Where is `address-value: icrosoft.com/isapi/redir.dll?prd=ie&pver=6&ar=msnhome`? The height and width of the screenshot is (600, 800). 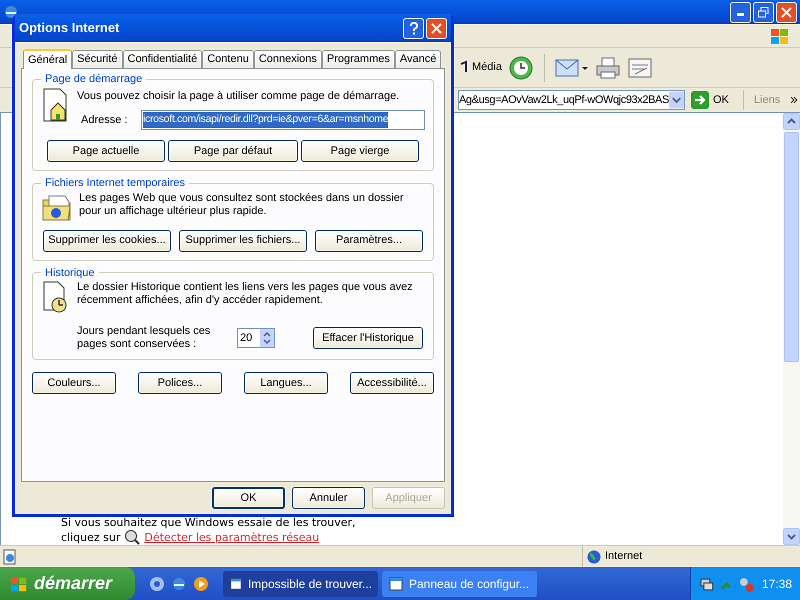
address-value: icrosoft.com/isapi/redir.dll?prd=ie&pver=6&ar=msnhome is located at coordinates (265, 120).